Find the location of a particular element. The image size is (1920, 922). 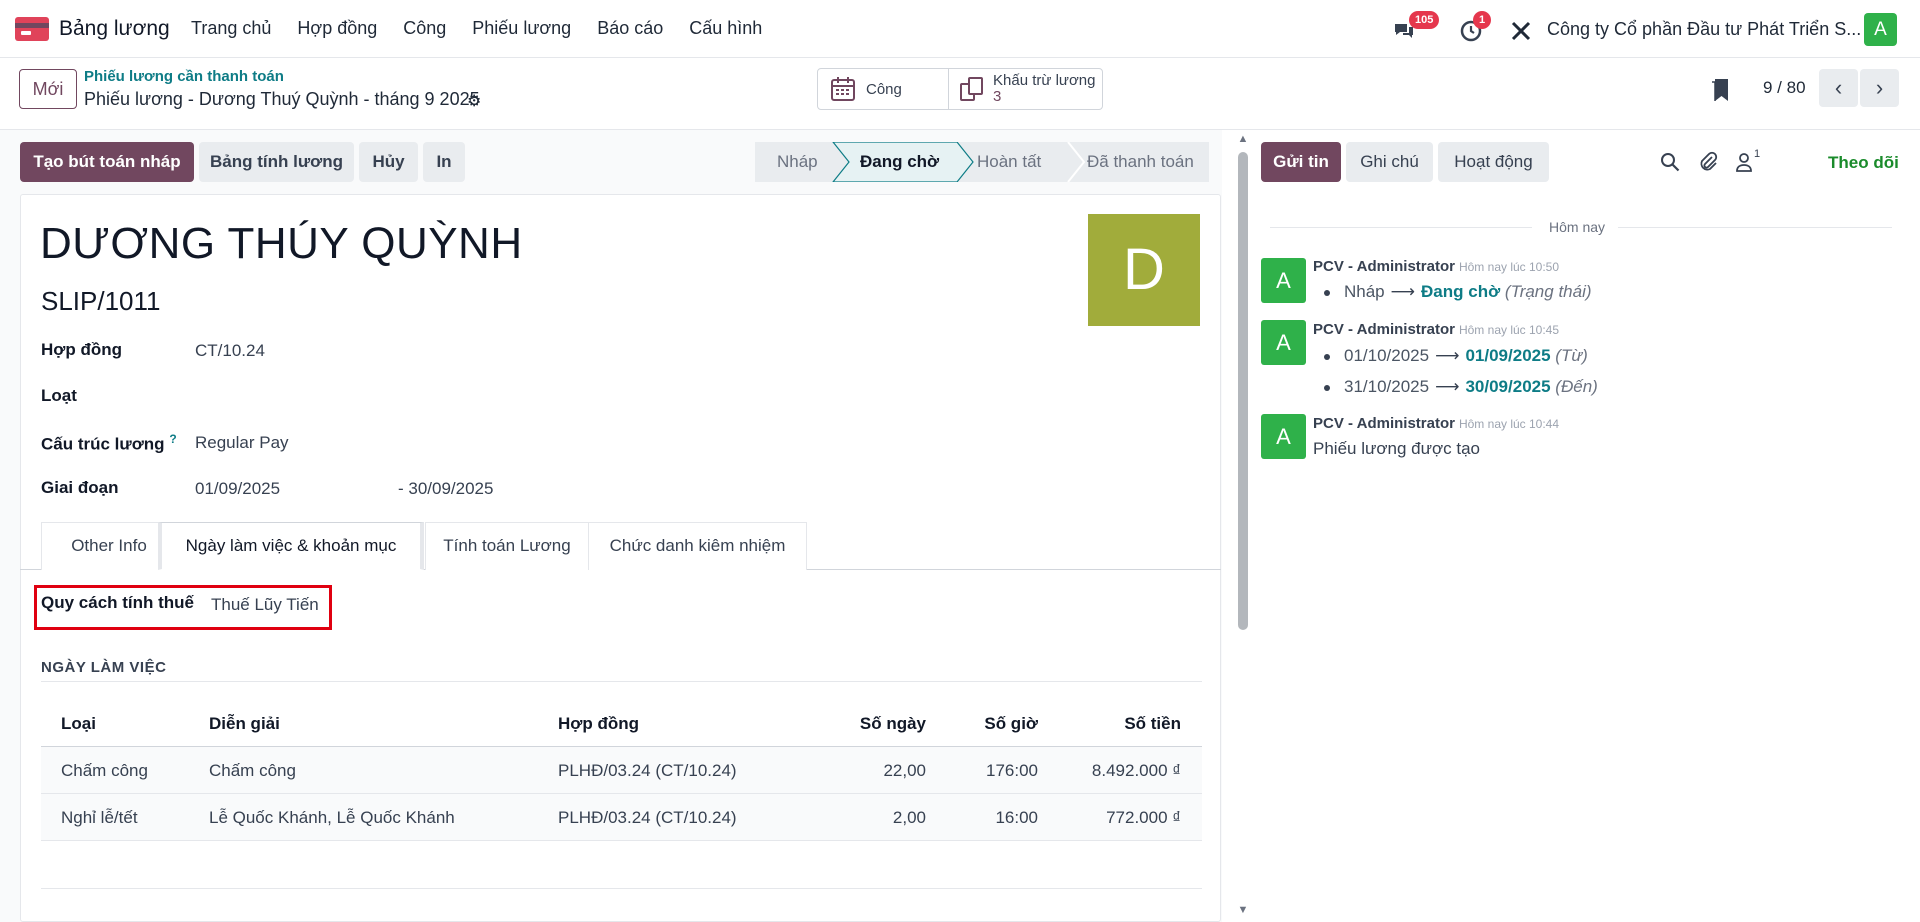

stage-paid: Đã thanh toán is located at coordinates (1140, 162).